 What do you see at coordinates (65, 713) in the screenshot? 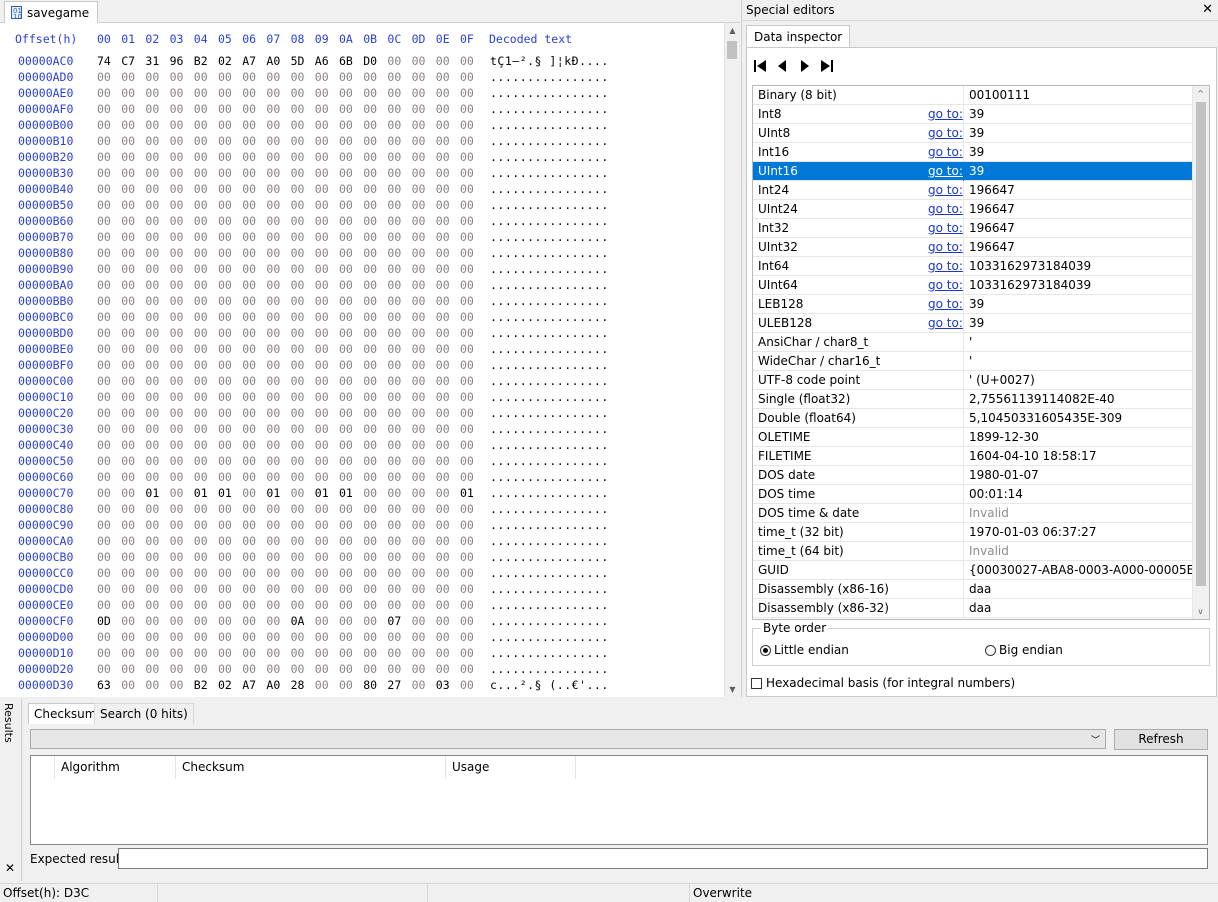
I see `tab-checksum: Checksum` at bounding box center [65, 713].